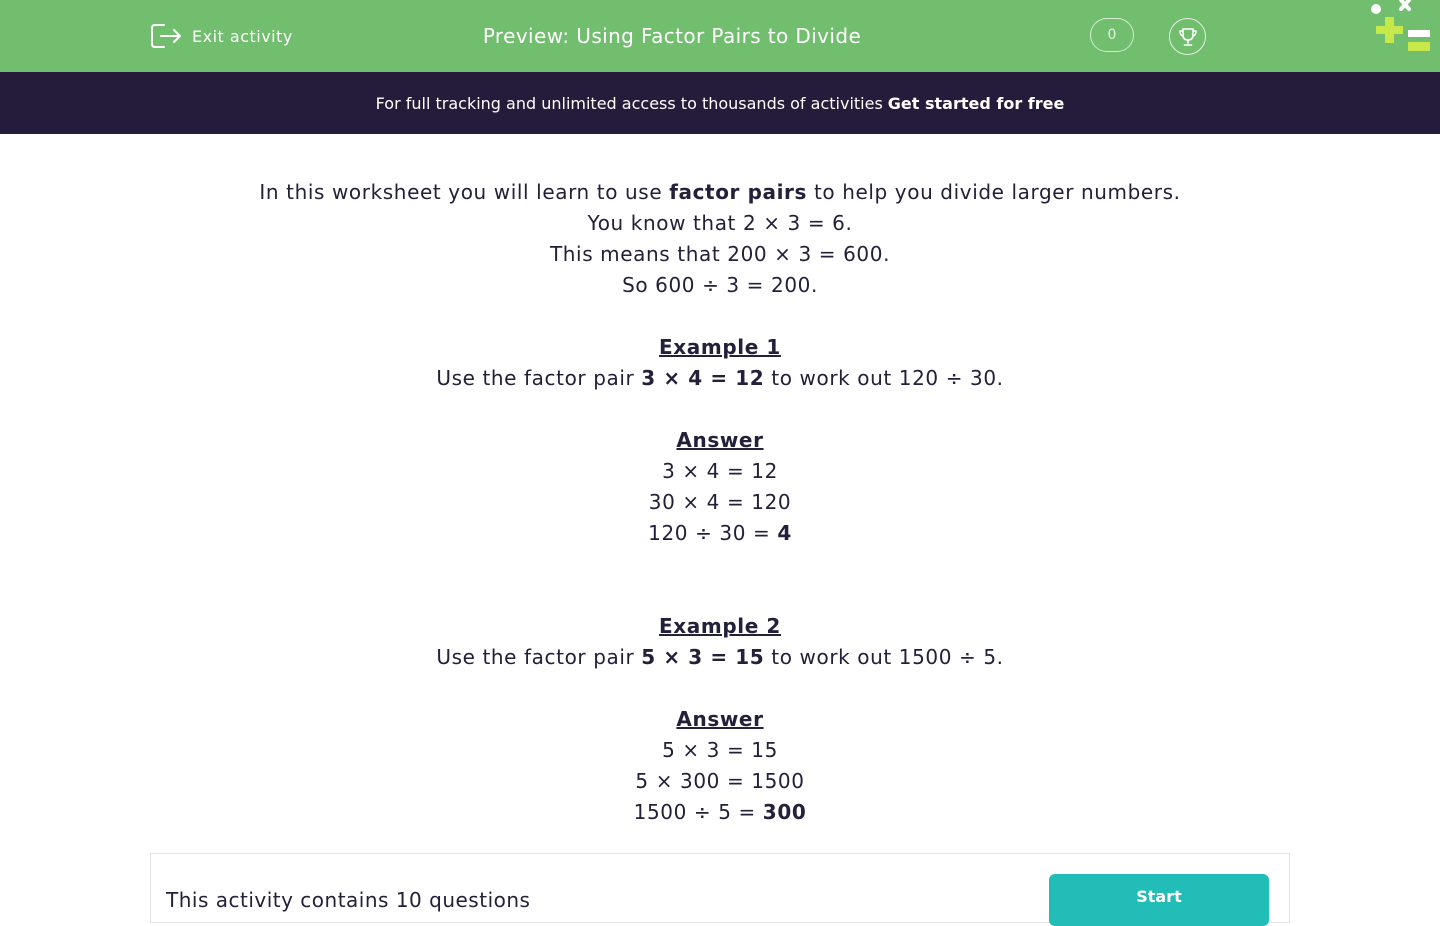  Describe the element at coordinates (720, 440) in the screenshot. I see `example-1-answer-heading: Answer` at that location.